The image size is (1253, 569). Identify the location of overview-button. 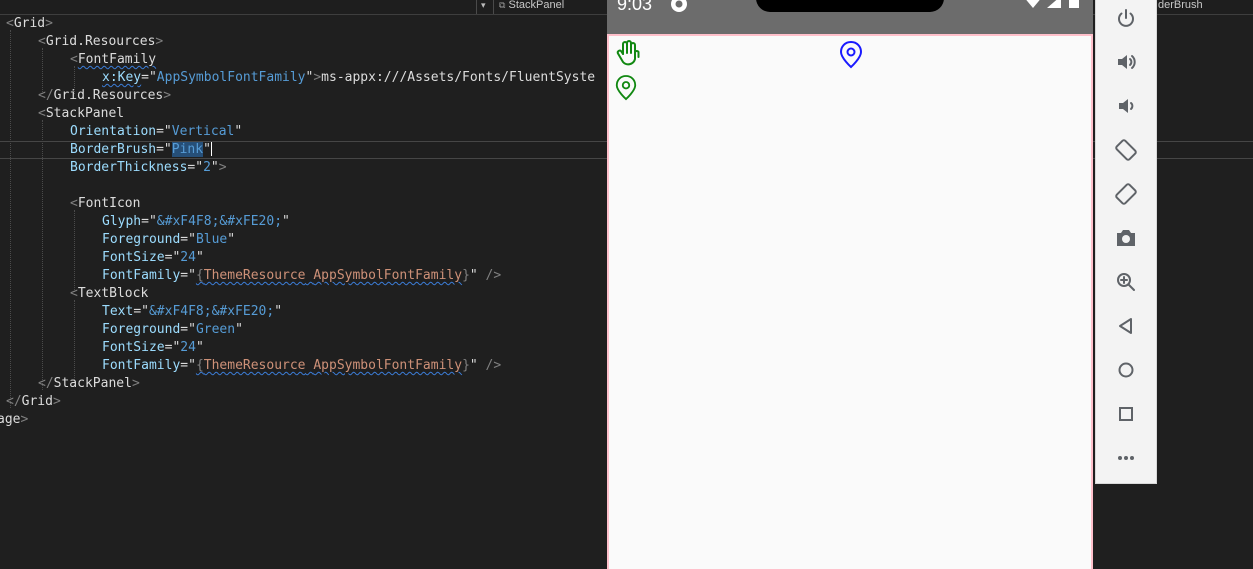
(1126, 414).